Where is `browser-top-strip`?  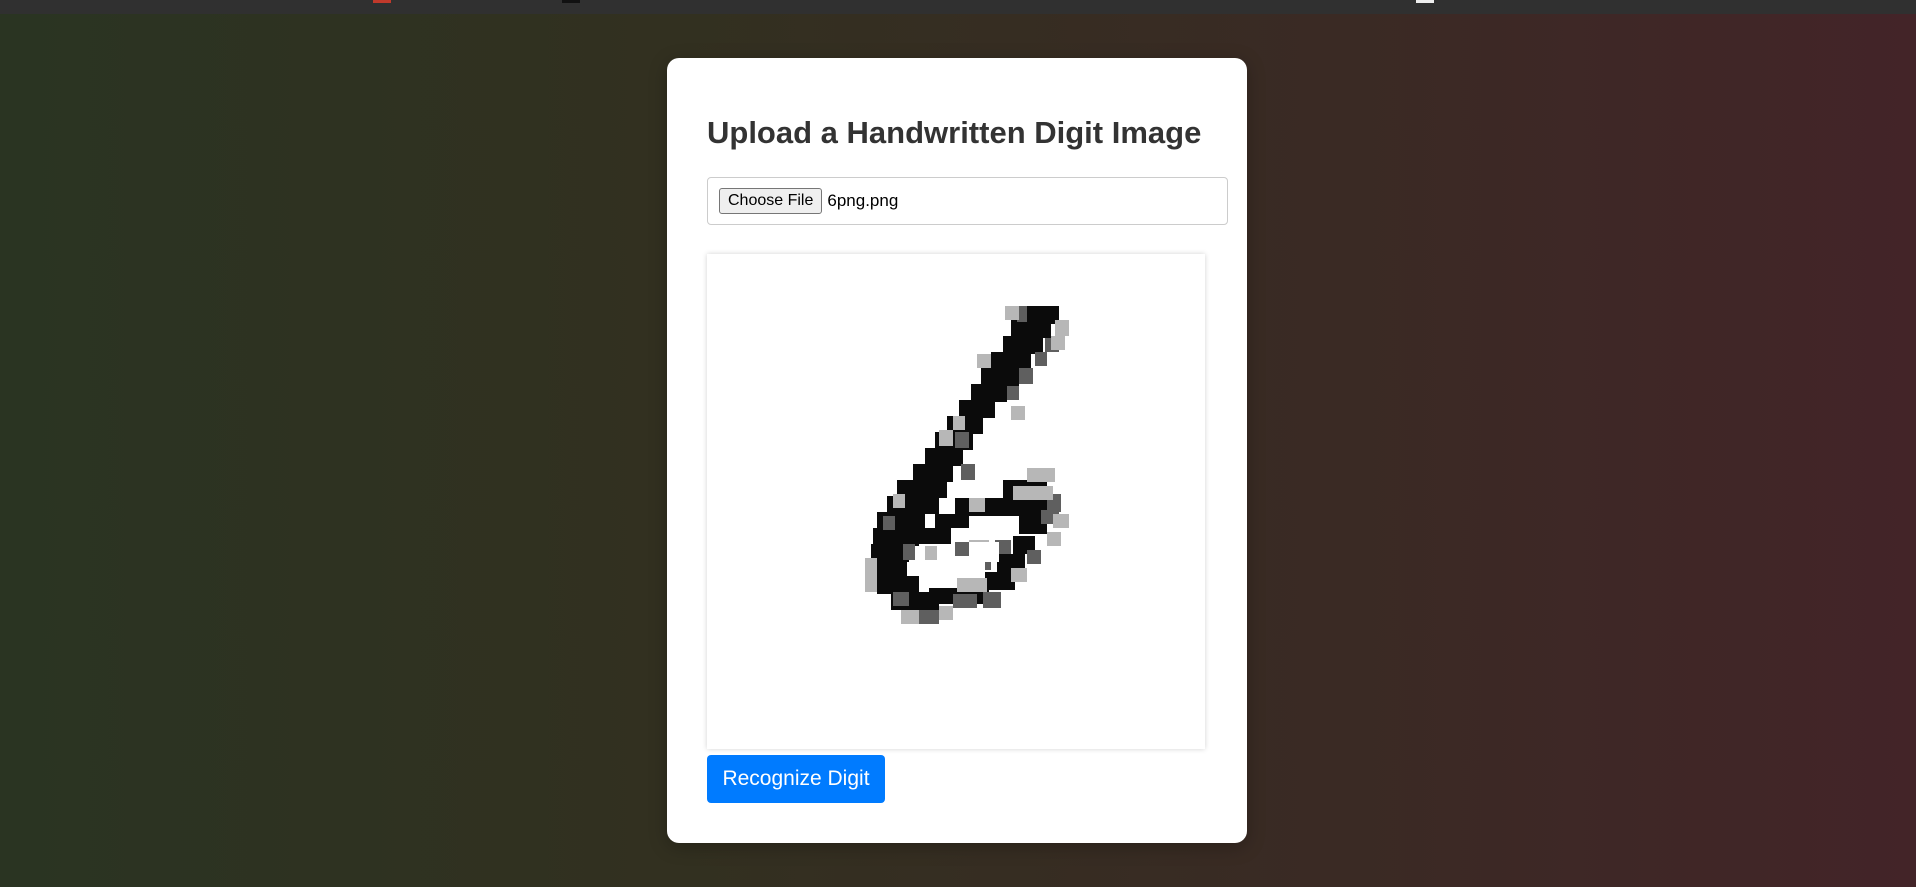 browser-top-strip is located at coordinates (958, 7).